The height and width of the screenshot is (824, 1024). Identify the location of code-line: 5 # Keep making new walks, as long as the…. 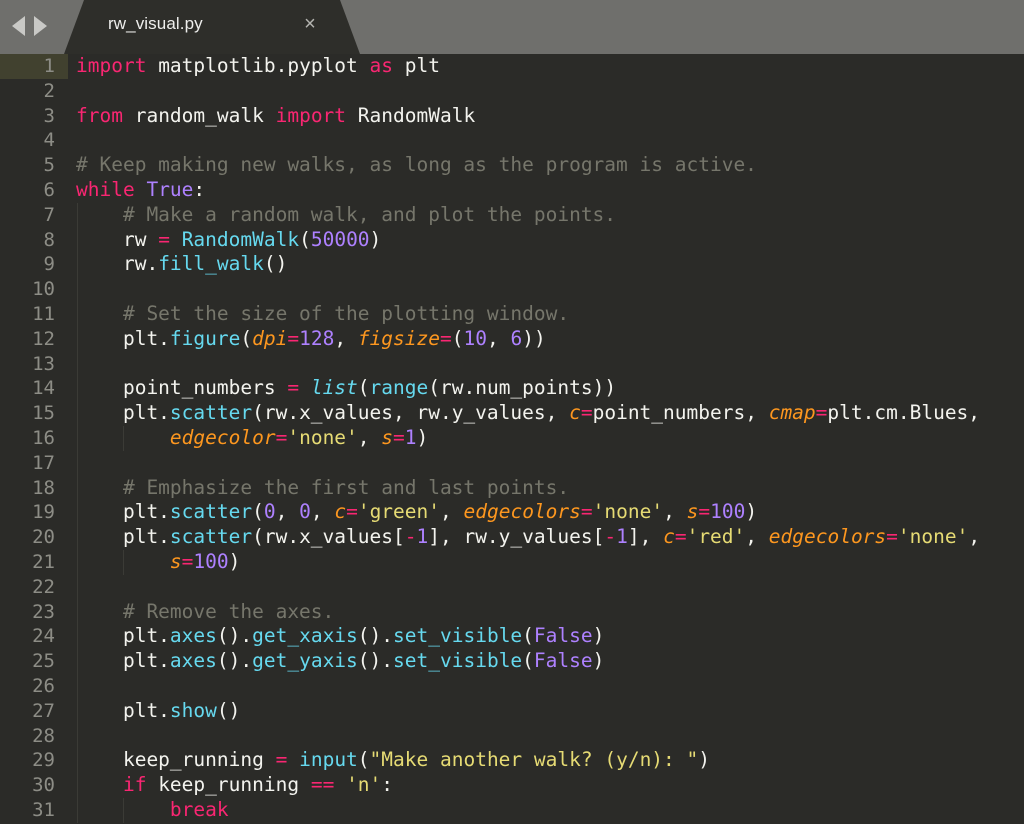
(512, 165).